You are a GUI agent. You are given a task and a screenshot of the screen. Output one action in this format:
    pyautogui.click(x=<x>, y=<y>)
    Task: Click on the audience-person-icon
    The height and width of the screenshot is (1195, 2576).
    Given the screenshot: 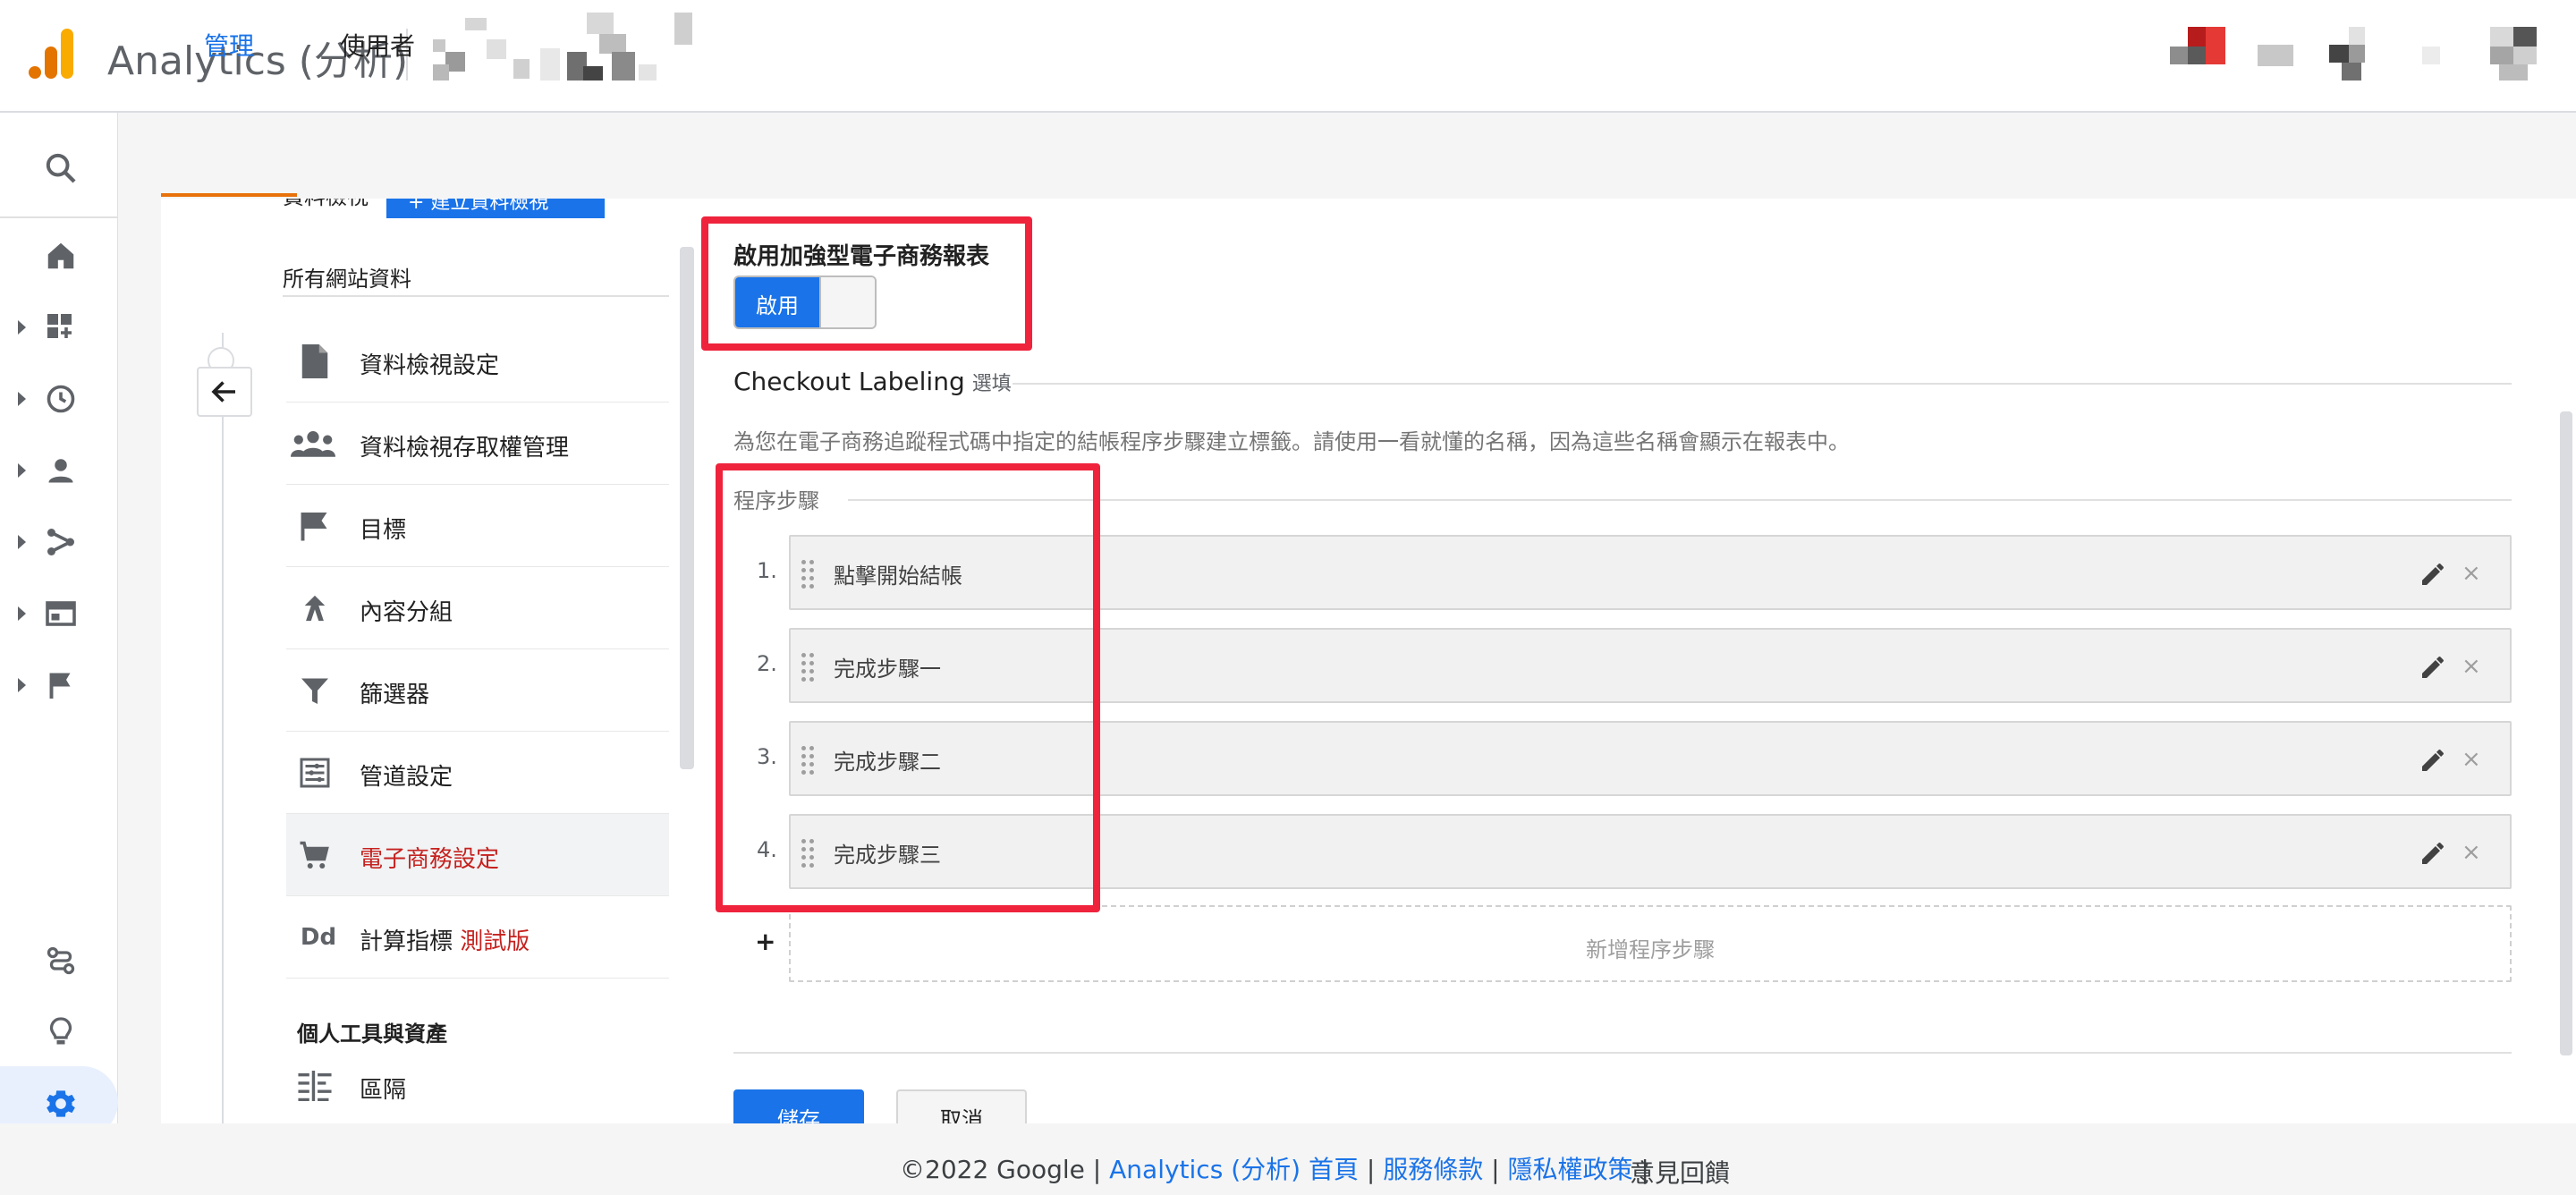 What is the action you would take?
    pyautogui.click(x=60, y=470)
    